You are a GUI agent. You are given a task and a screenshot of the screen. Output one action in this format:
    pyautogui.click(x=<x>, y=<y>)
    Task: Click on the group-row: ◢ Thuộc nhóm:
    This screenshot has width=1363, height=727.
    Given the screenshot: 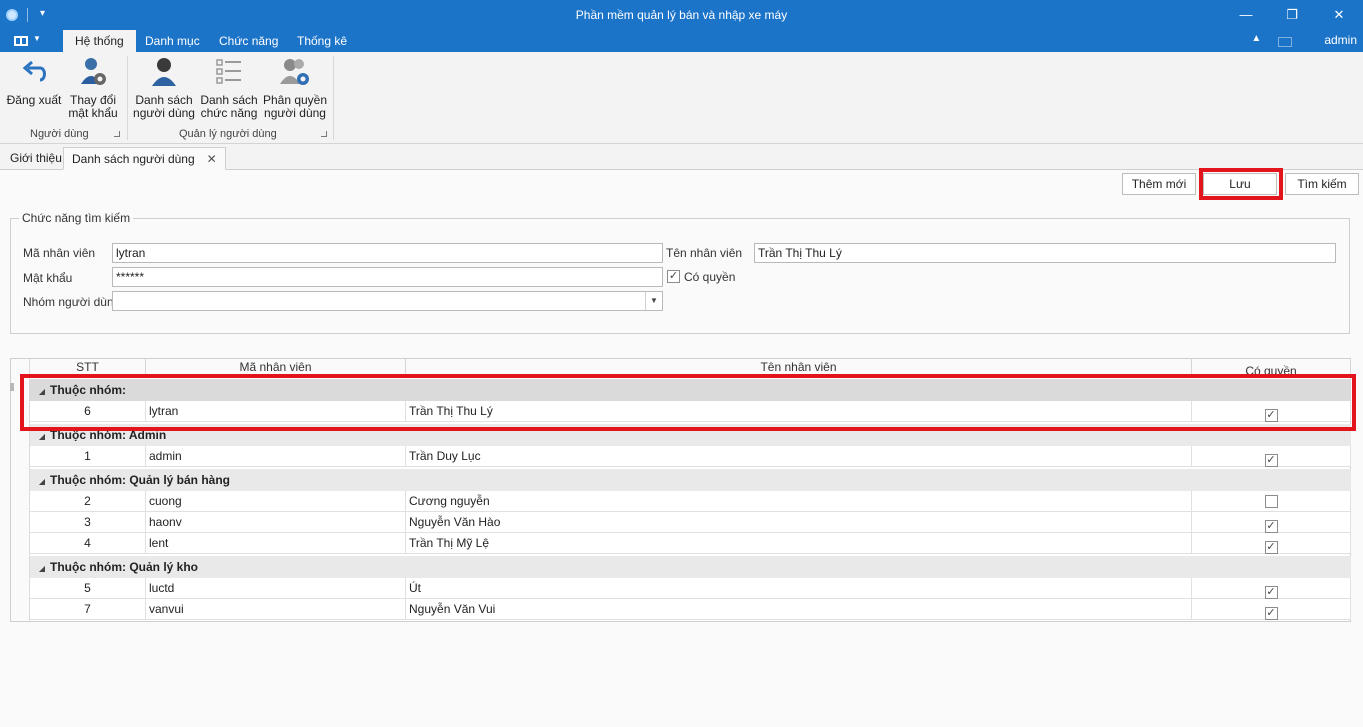 What is the action you would take?
    pyautogui.click(x=690, y=390)
    